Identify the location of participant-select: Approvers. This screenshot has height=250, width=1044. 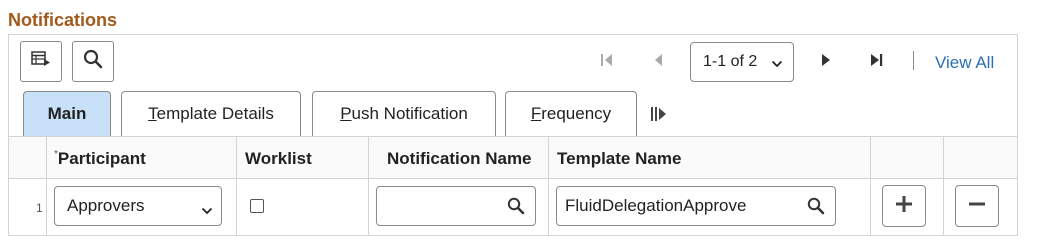
(138, 206).